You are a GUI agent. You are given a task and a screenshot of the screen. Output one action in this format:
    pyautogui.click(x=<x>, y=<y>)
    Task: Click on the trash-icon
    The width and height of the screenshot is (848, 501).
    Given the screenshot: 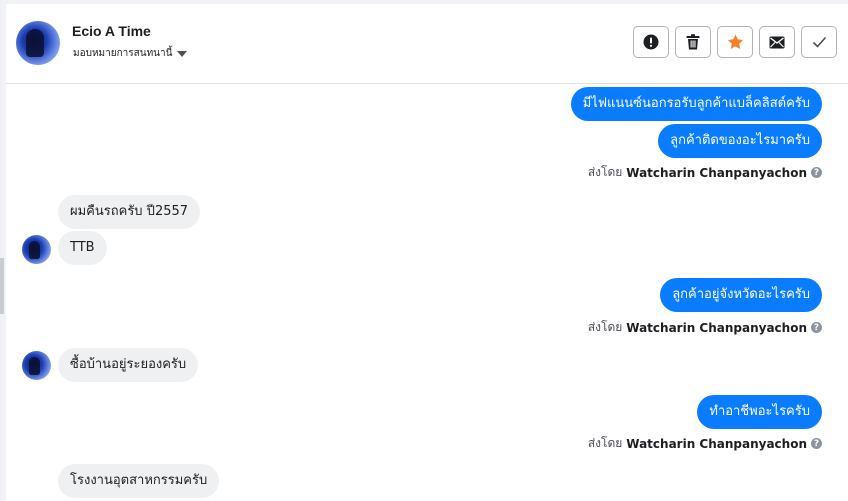 What is the action you would take?
    pyautogui.click(x=693, y=42)
    